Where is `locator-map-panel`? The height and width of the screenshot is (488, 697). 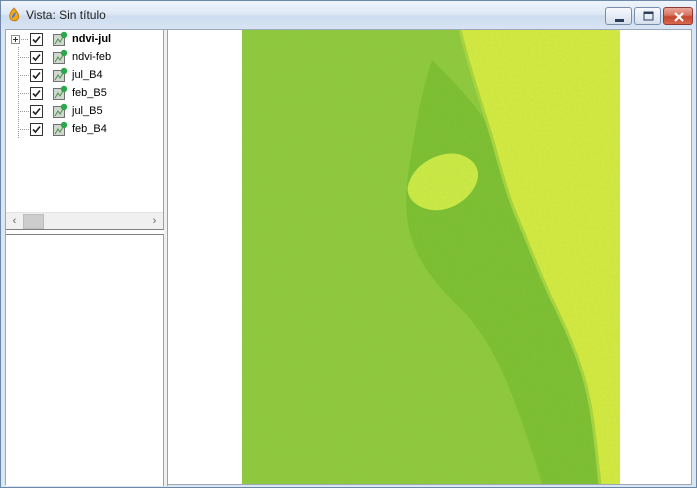
locator-map-panel is located at coordinates (85, 360).